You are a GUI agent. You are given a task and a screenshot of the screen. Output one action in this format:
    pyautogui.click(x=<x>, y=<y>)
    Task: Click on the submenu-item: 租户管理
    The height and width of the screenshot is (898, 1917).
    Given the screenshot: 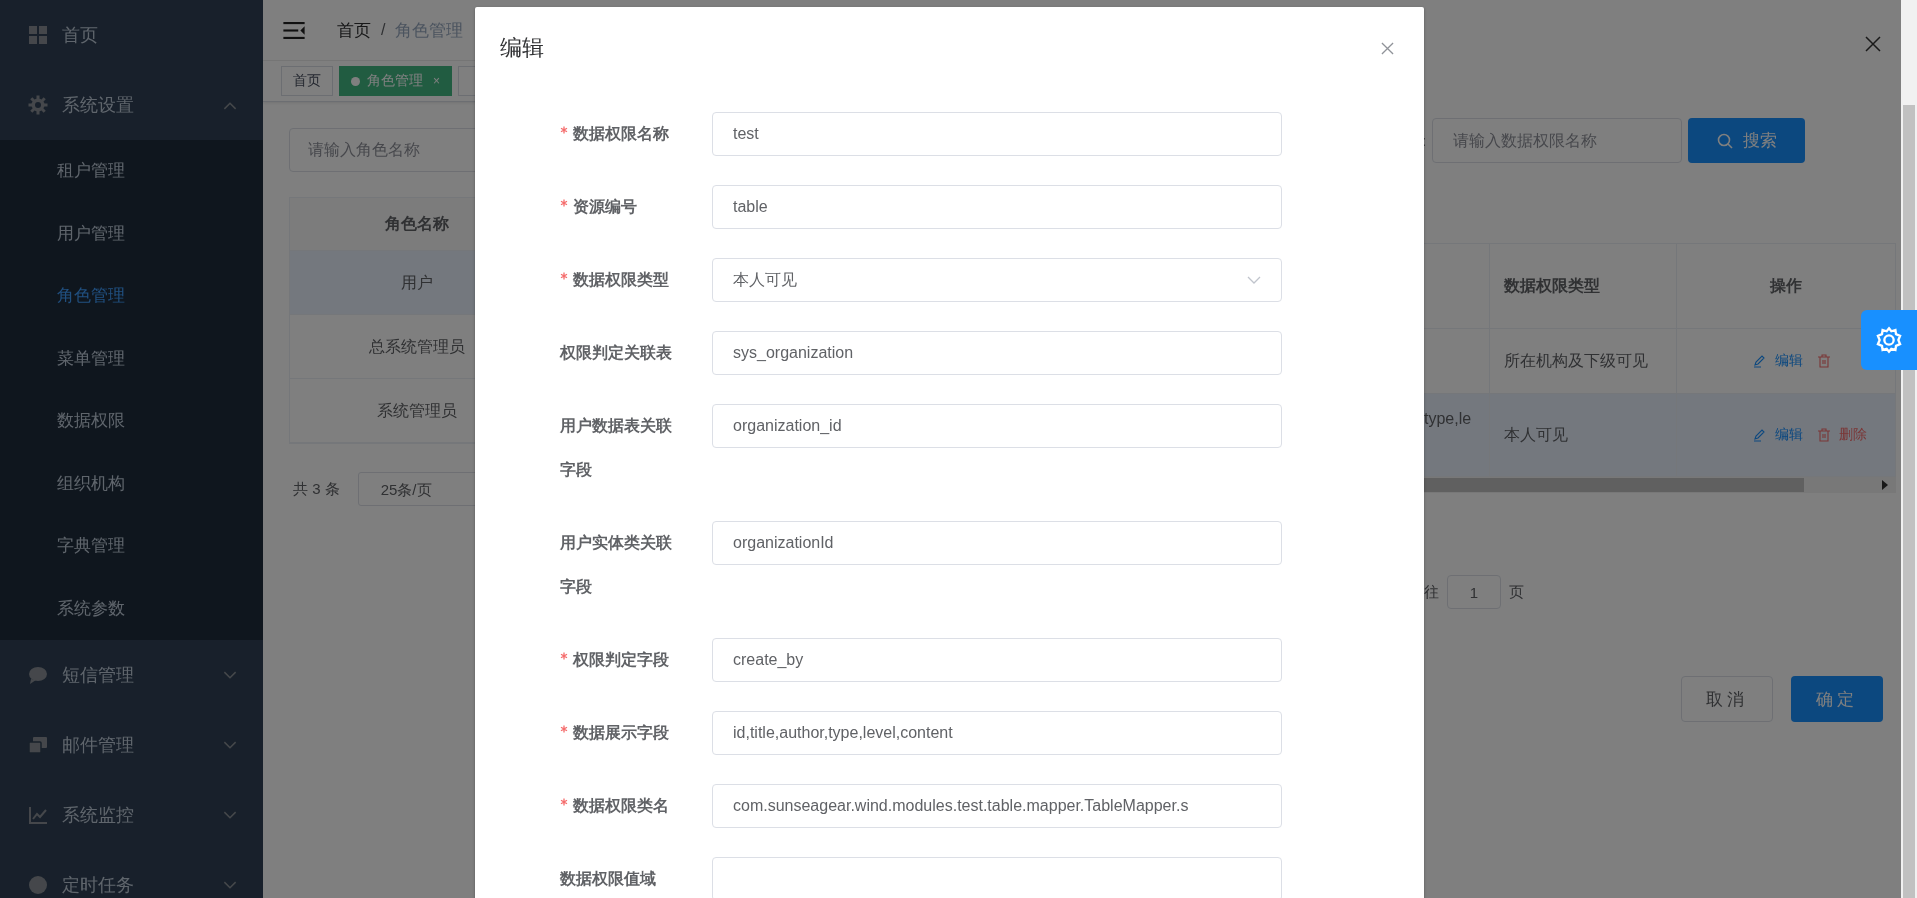 What is the action you would take?
    pyautogui.click(x=131, y=171)
    